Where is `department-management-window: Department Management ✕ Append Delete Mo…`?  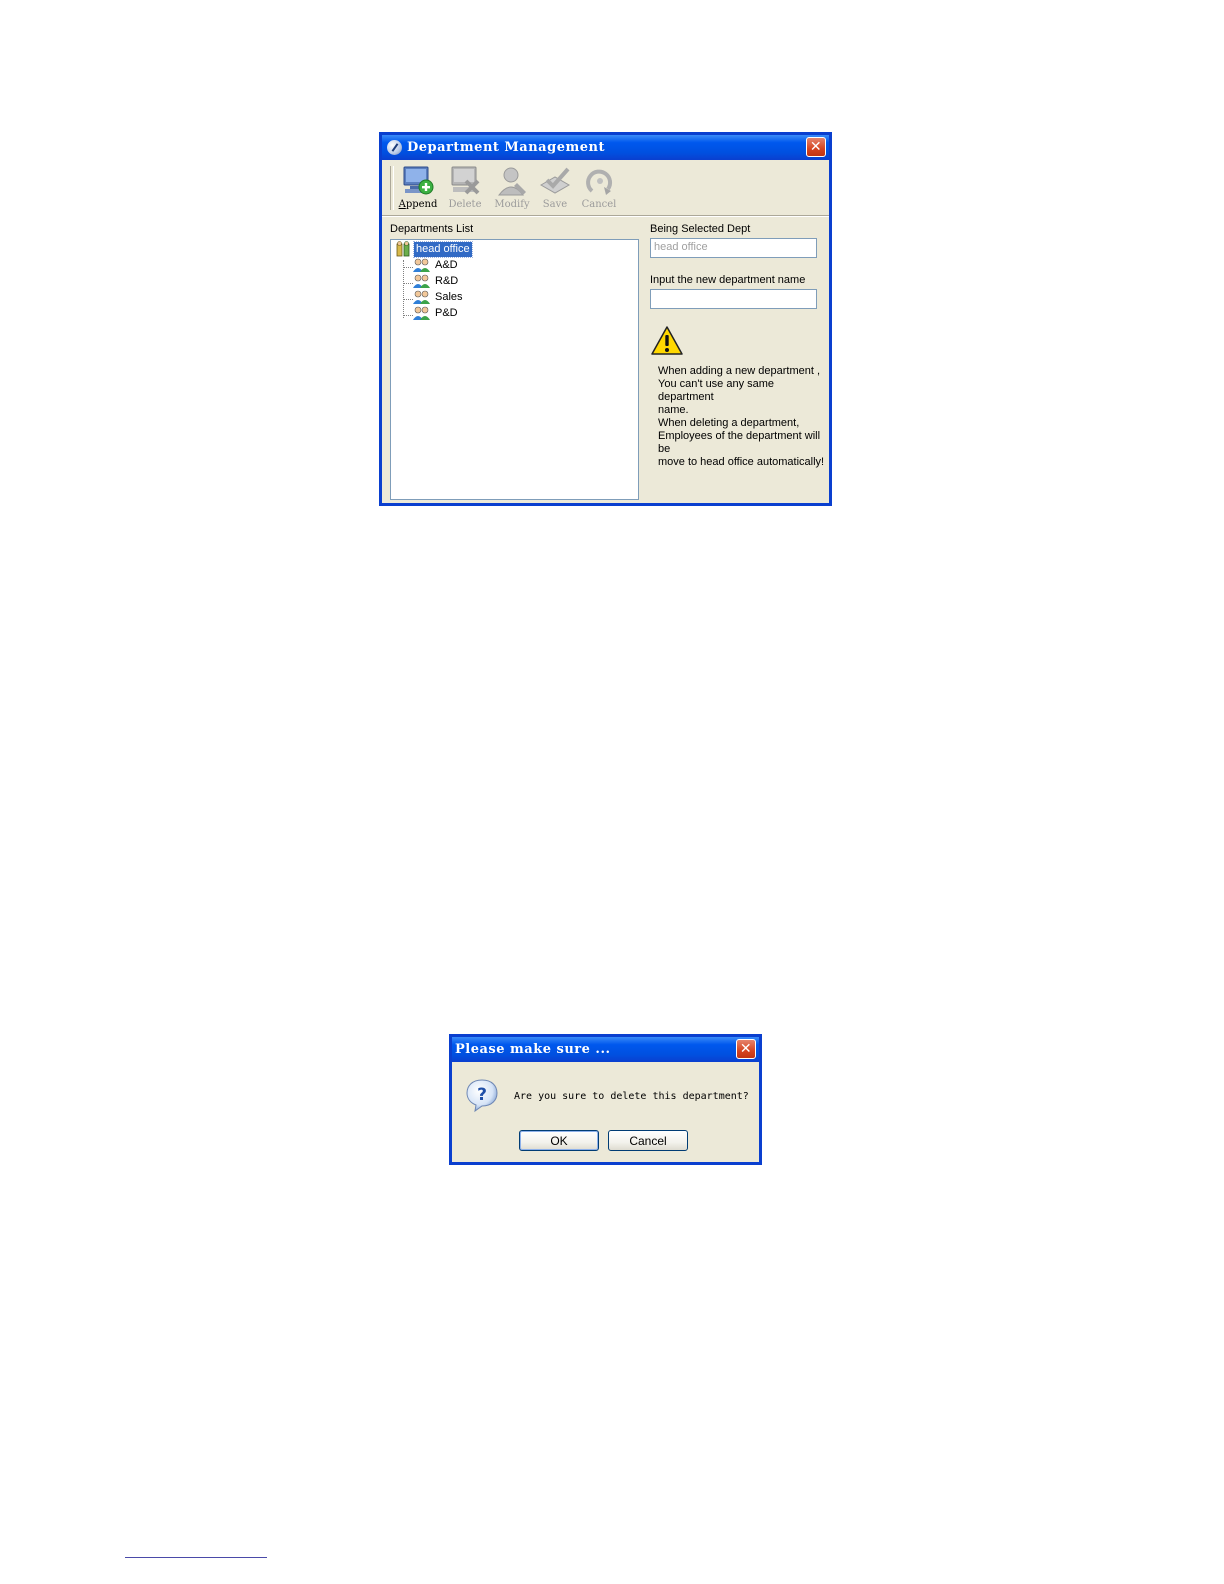
department-management-window: Department Management ✕ Append Delete Mo… is located at coordinates (605, 319).